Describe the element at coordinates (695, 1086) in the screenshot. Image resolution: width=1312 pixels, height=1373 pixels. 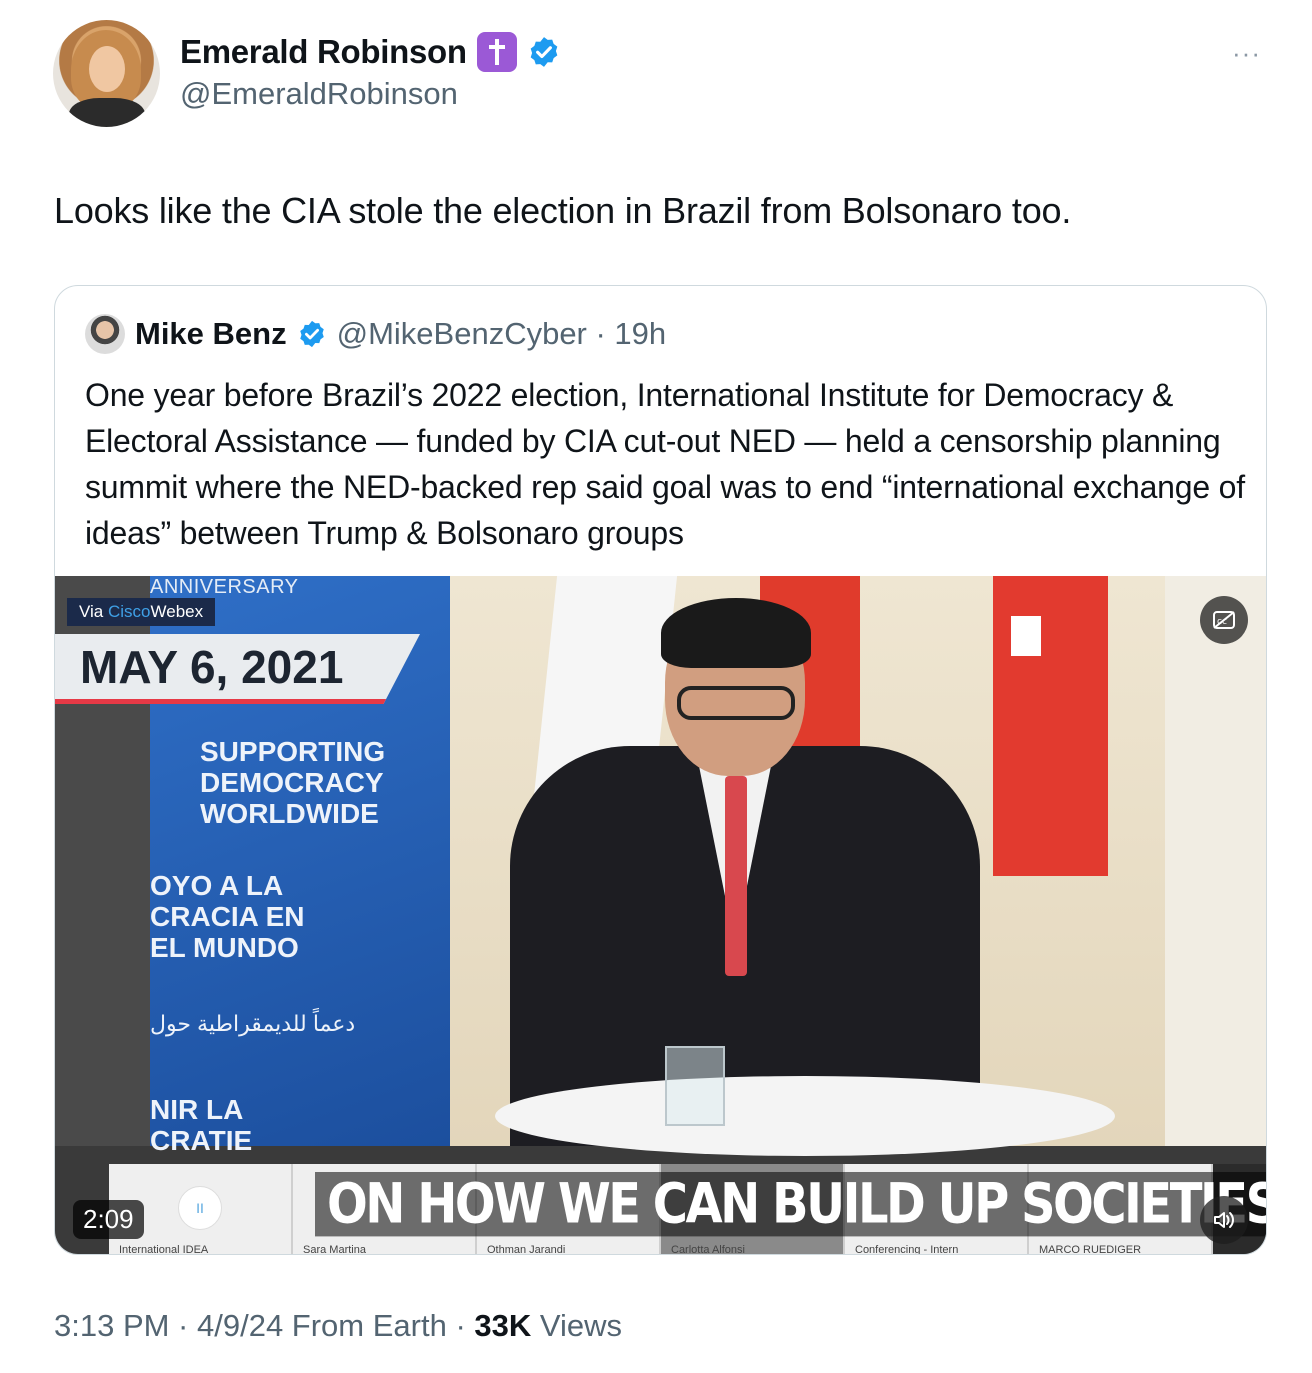
I see `water-glass` at that location.